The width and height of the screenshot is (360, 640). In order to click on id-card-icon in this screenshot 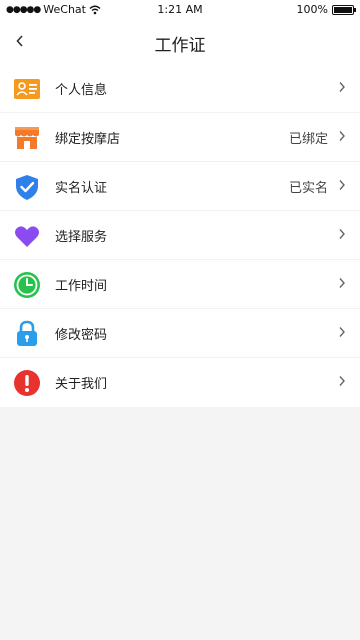, I will do `click(27, 89)`.